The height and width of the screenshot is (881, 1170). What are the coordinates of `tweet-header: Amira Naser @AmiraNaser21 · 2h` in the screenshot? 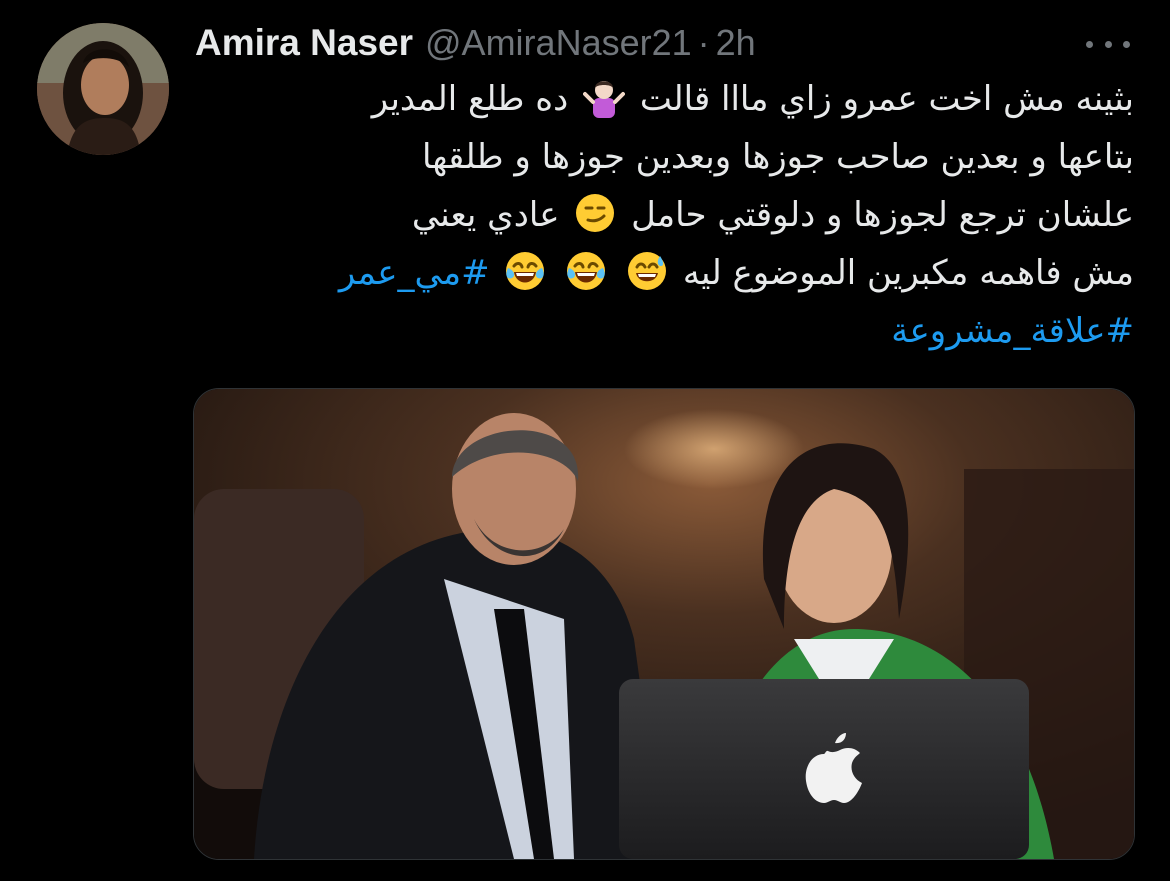 It's located at (662, 43).